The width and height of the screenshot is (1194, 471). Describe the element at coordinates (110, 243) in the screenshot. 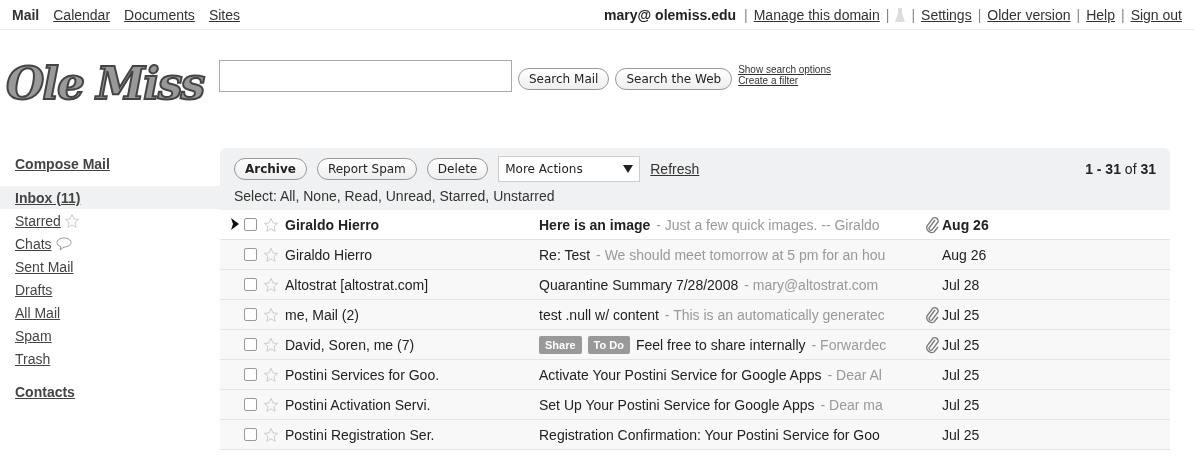

I see `folder-link: Chats` at that location.